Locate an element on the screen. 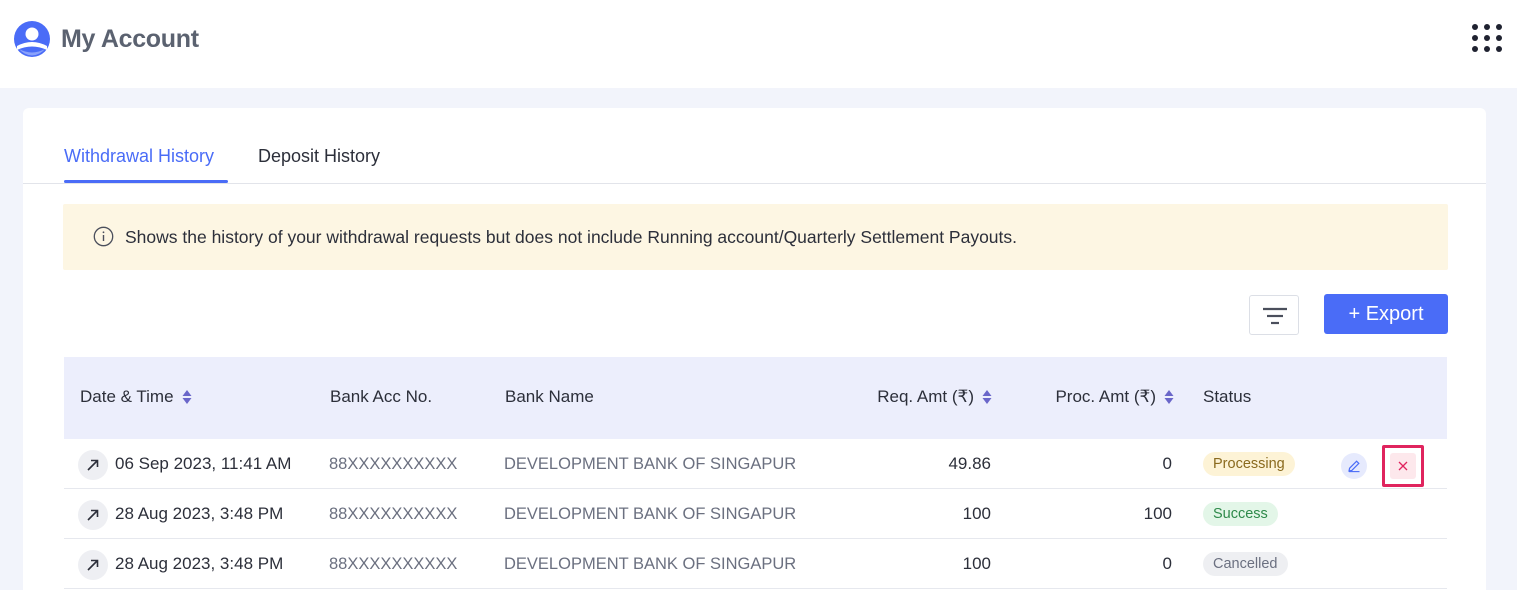  export-button: + Export is located at coordinates (1386, 314).